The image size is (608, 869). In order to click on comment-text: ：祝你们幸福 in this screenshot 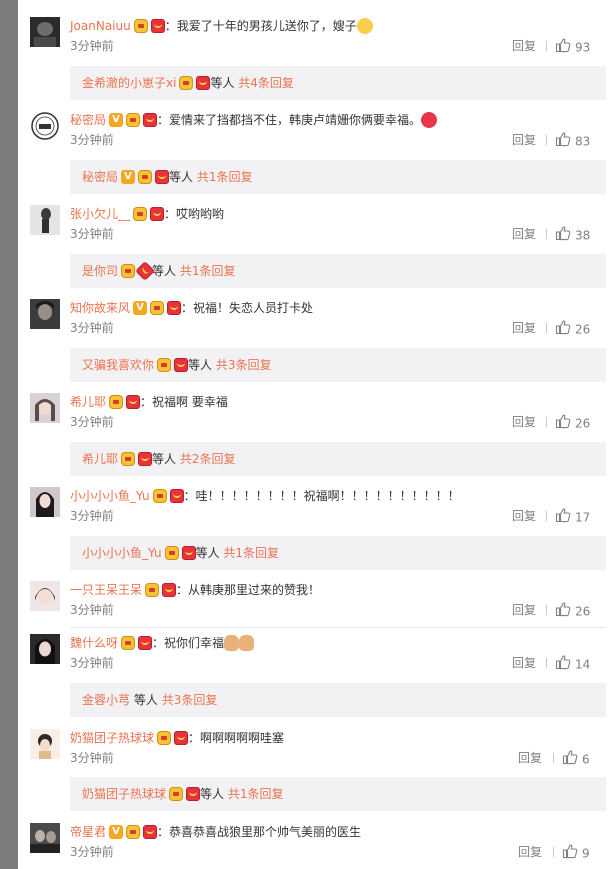, I will do `click(188, 643)`.